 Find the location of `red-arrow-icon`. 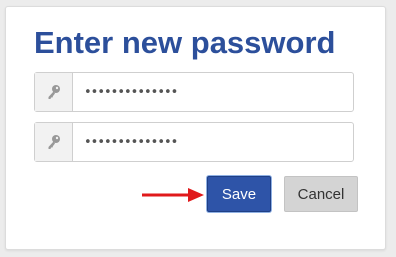

red-arrow-icon is located at coordinates (173, 195).